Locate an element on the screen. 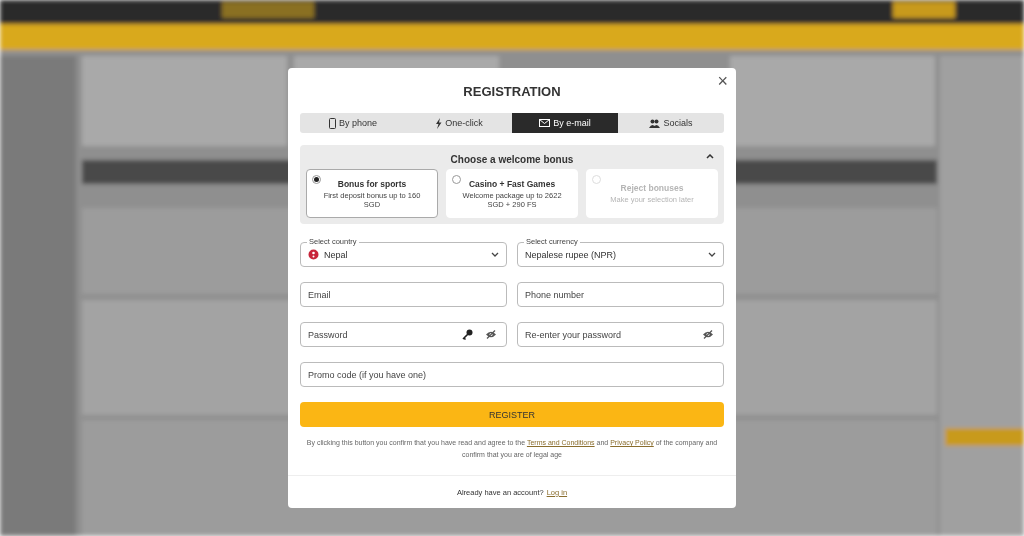  option-title: Casino + Fast Games is located at coordinates (512, 183).